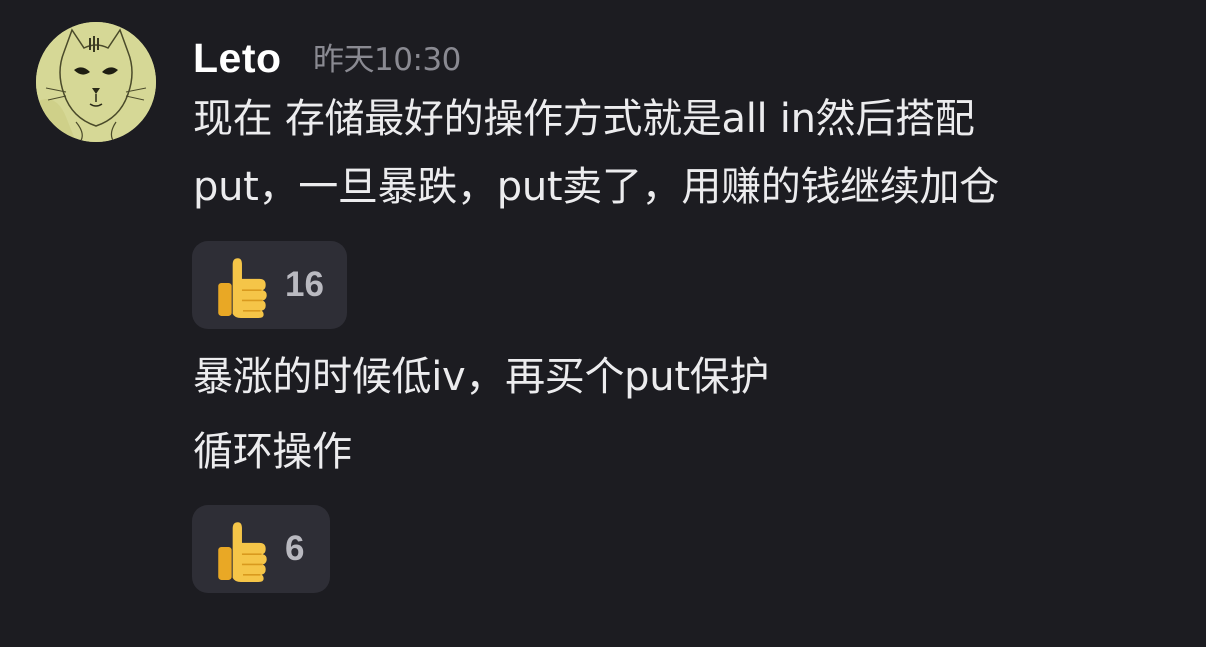 The width and height of the screenshot is (1206, 647). I want to click on author-name: Leto, so click(237, 58).